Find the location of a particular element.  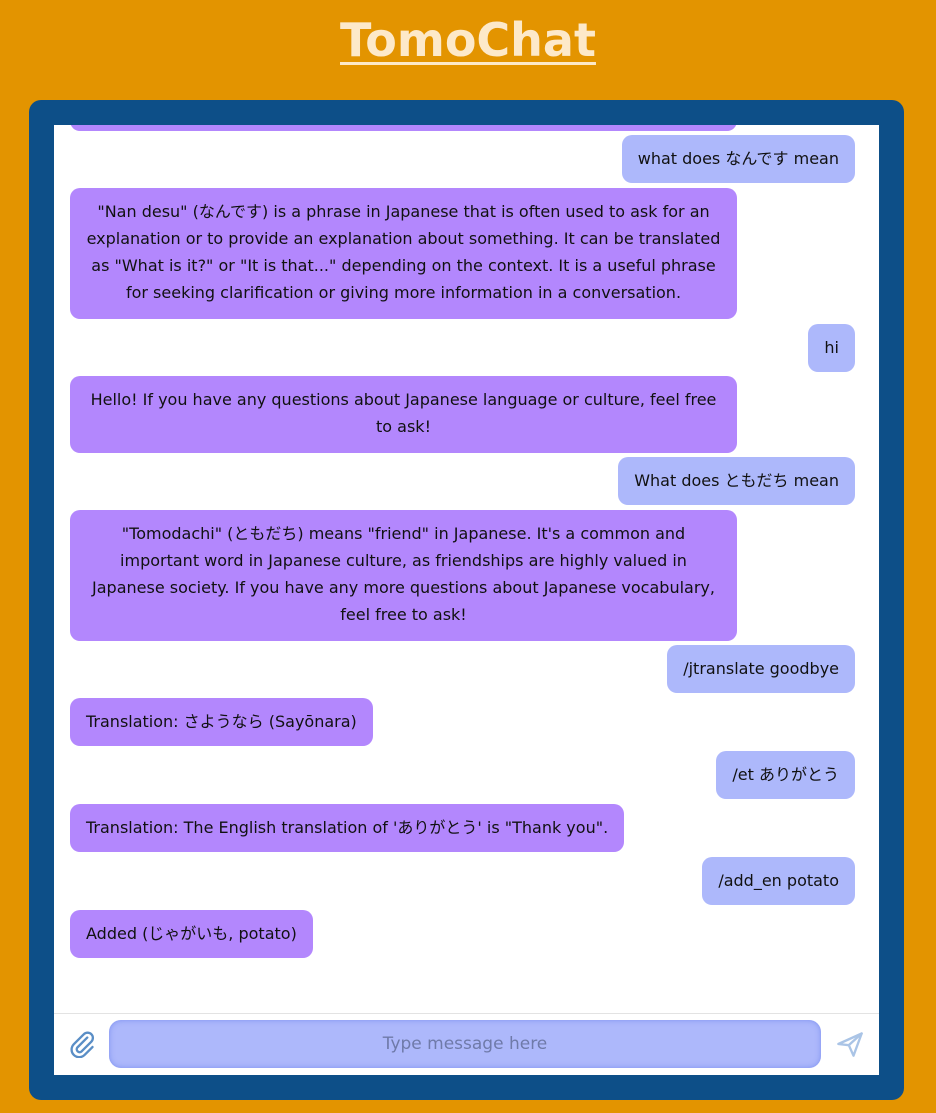

user-message: hi is located at coordinates (831, 348).